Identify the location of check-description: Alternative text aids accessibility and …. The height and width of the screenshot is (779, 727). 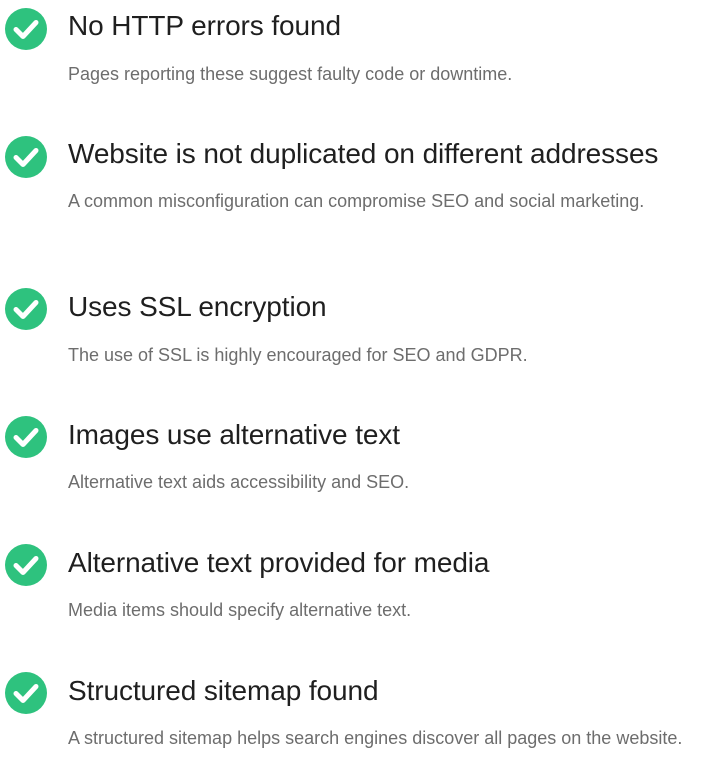
(239, 482).